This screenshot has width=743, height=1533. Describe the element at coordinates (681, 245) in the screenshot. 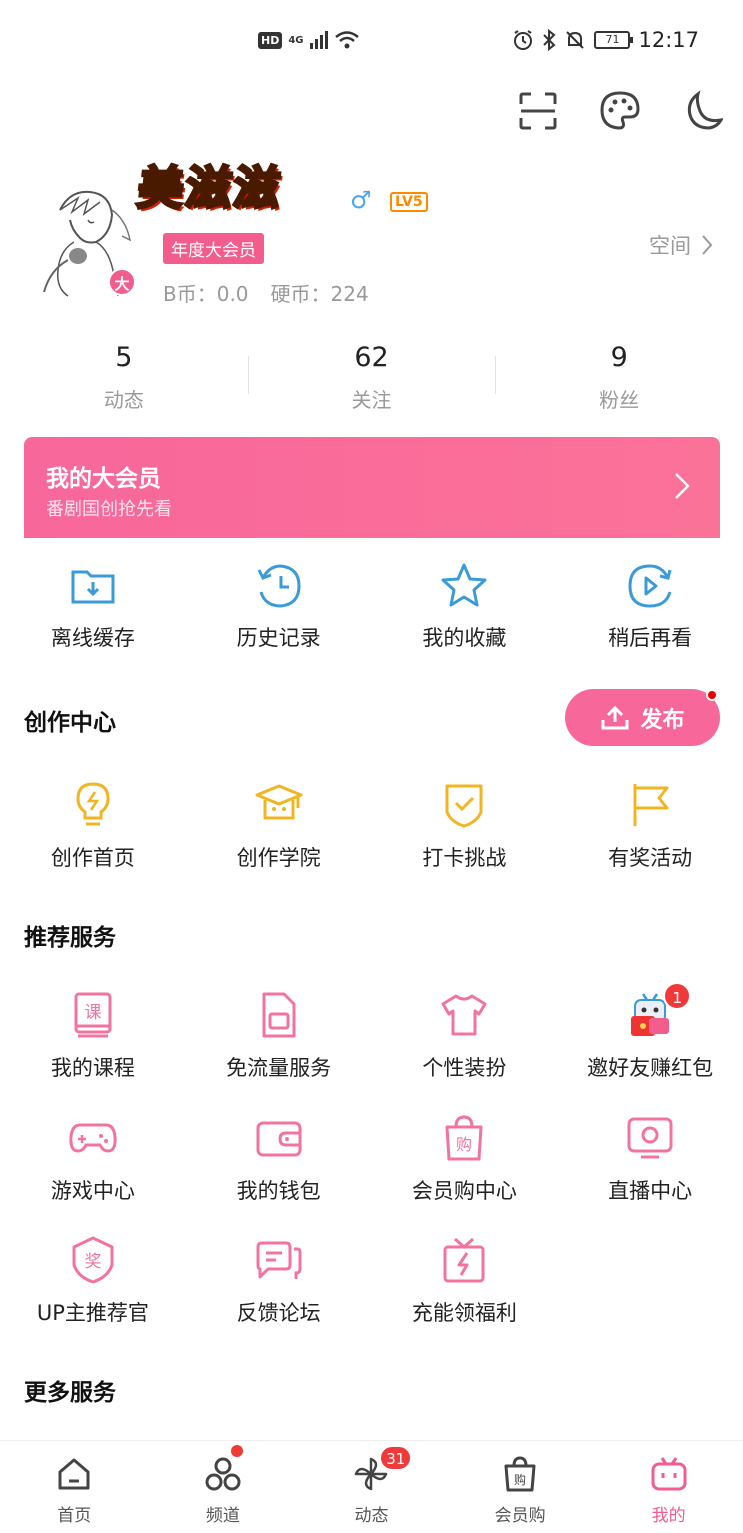

I see `space-link: 空间` at that location.